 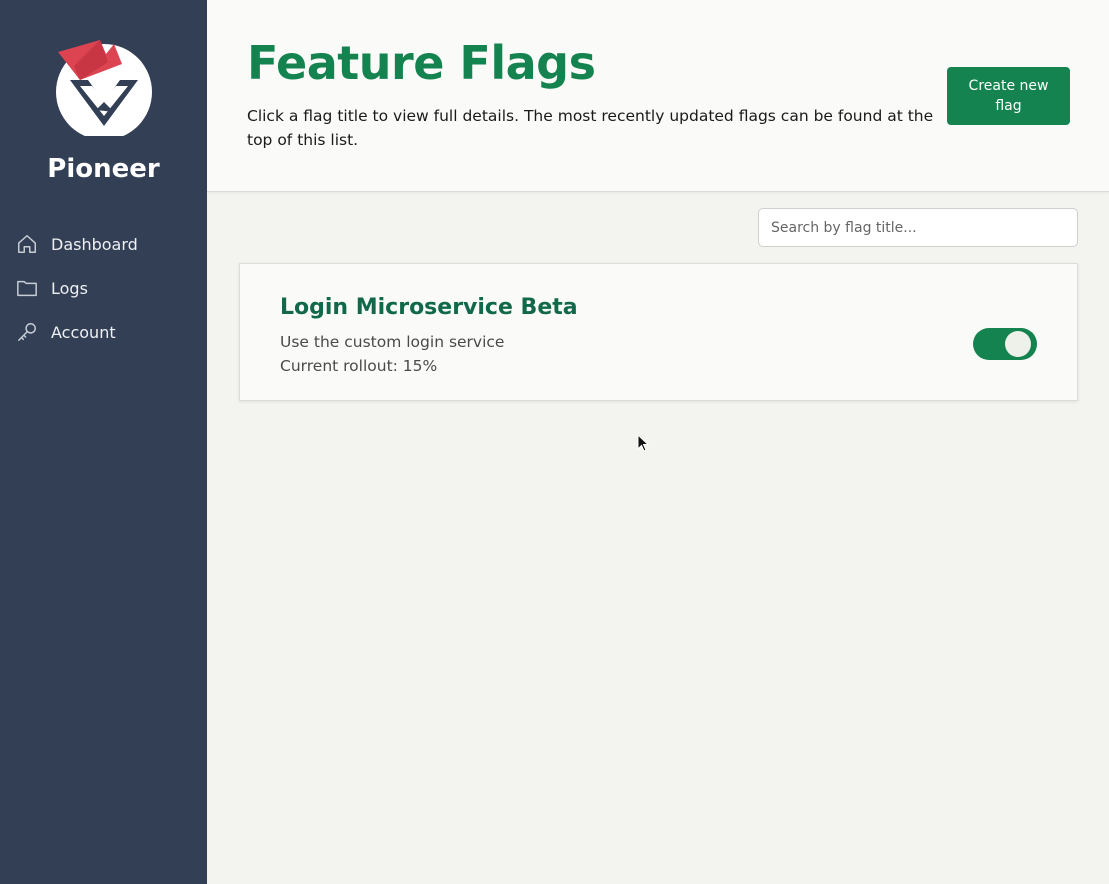 I want to click on flag-title-link: Login Microservice Beta, so click(x=429, y=307).